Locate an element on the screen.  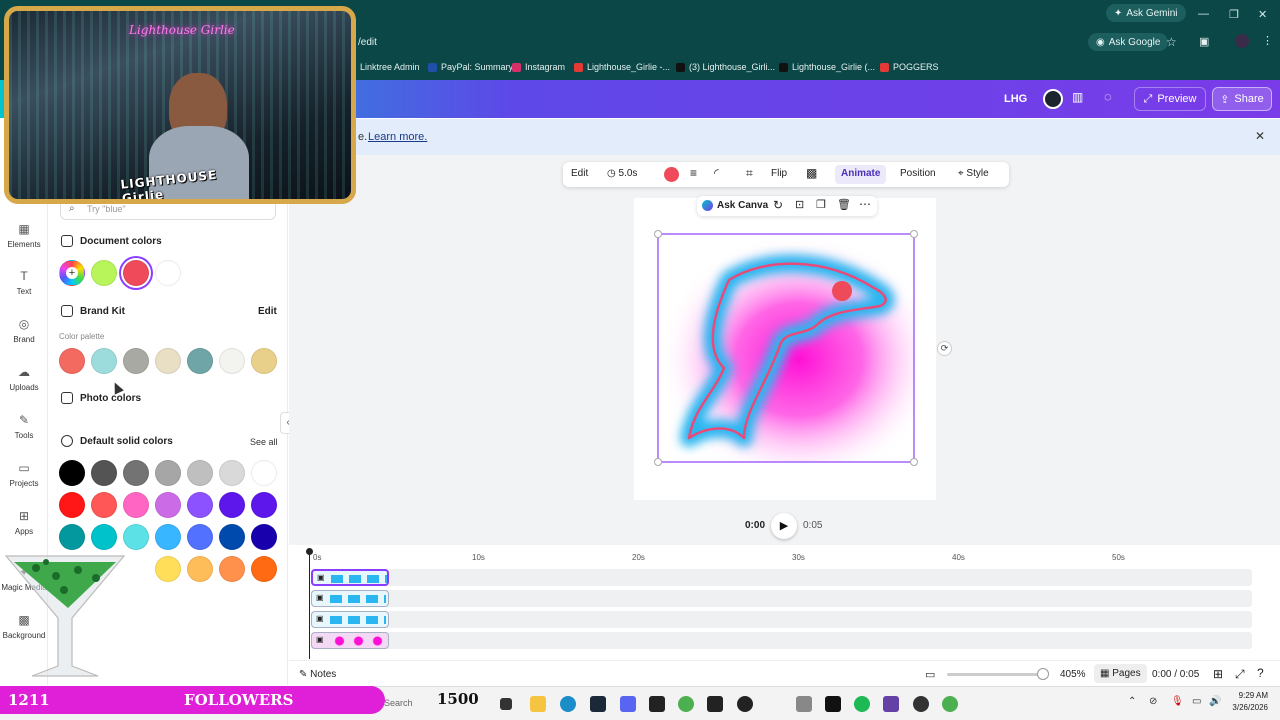
more-icon: ⋯ is located at coordinates (865, 204).